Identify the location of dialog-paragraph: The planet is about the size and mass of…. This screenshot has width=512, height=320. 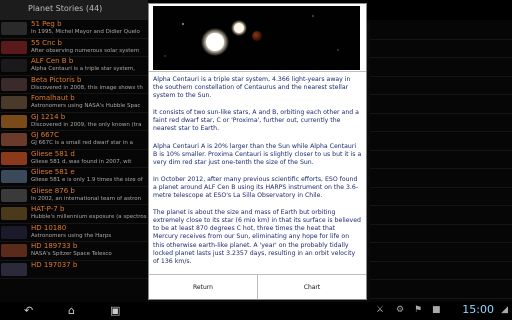
(257, 237).